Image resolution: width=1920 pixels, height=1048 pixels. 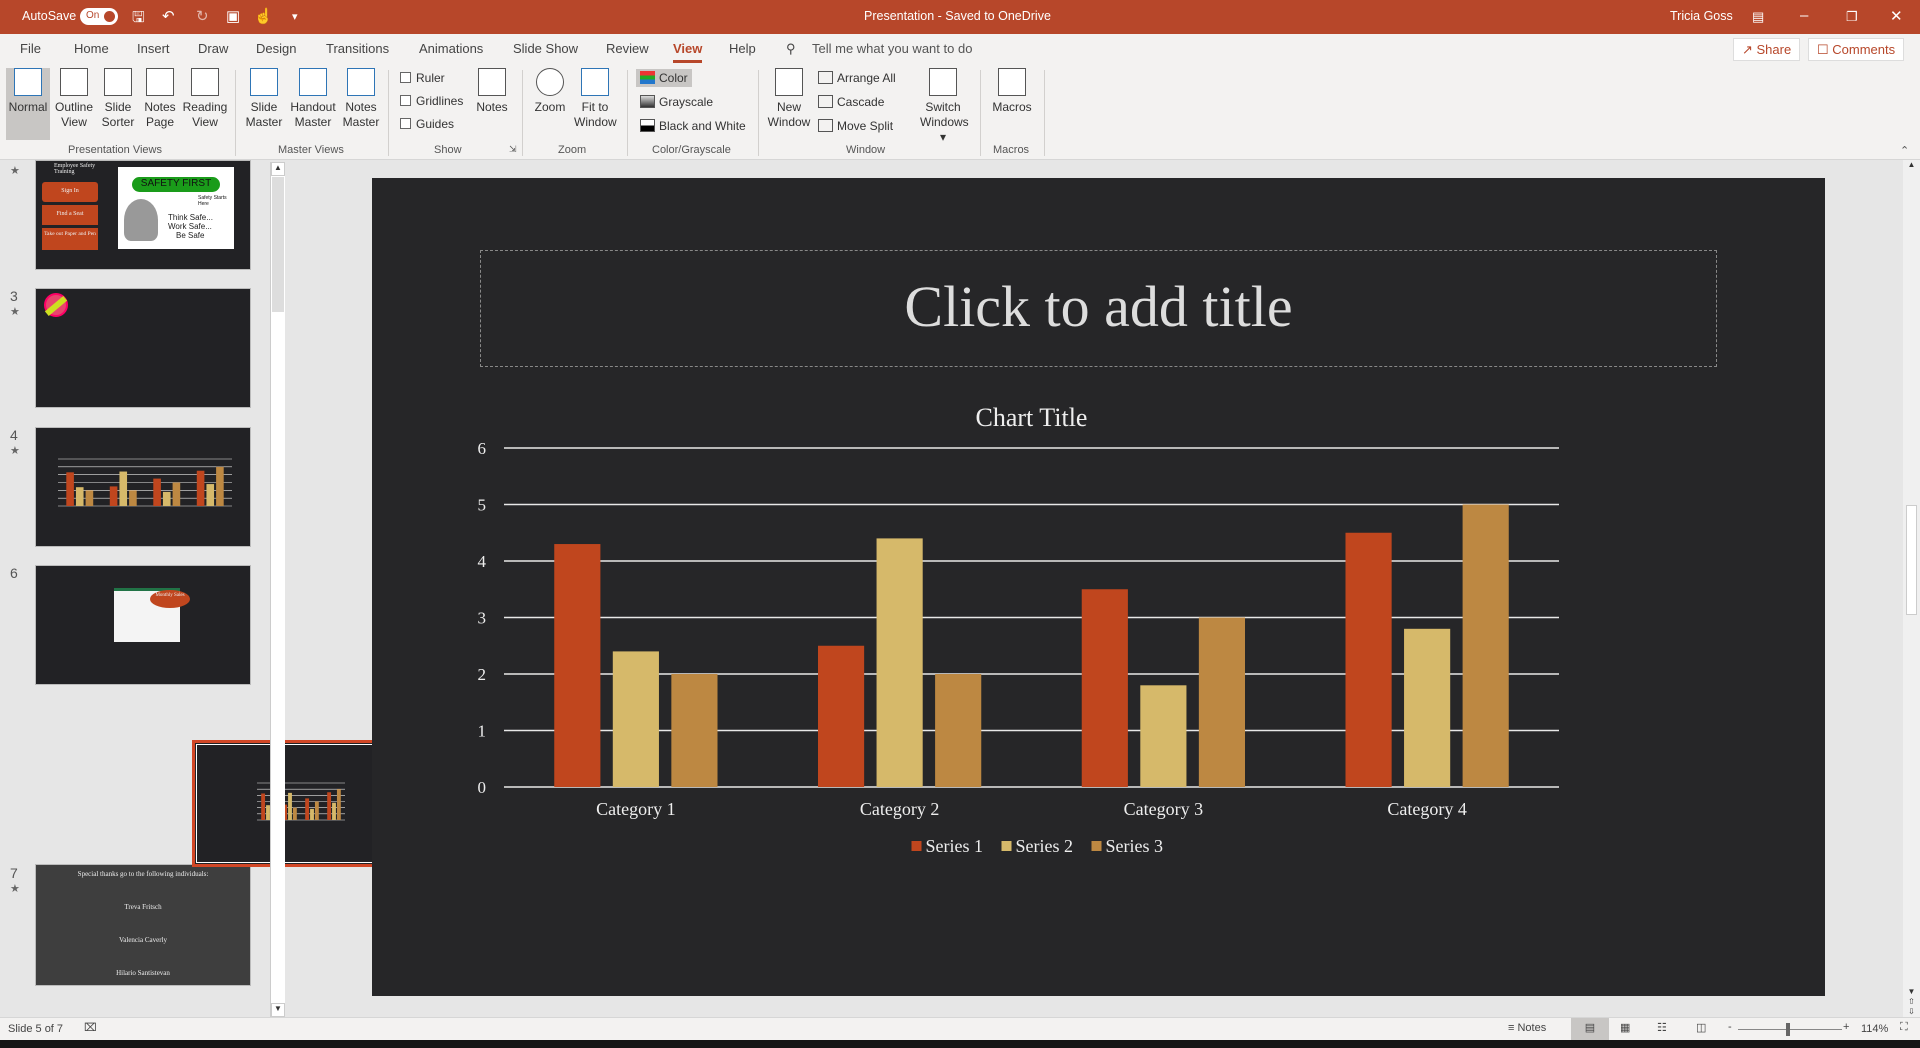 What do you see at coordinates (361, 99) in the screenshot?
I see `notes-master-button: Notes Master` at bounding box center [361, 99].